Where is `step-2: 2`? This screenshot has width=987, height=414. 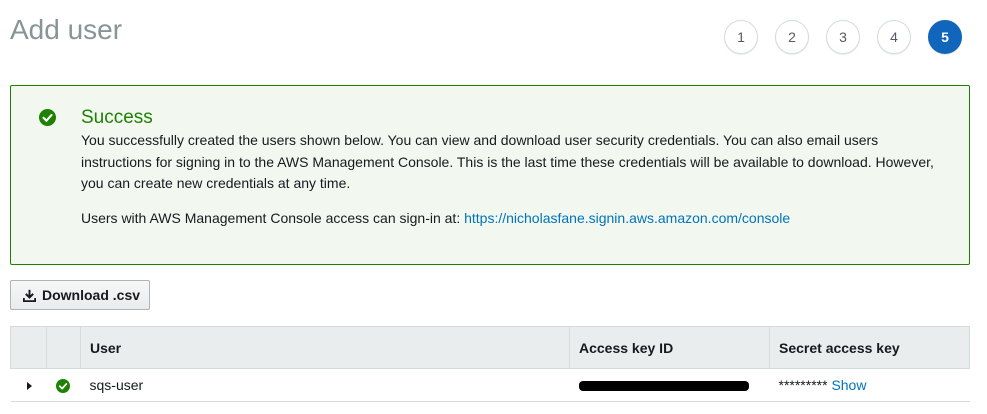
step-2: 2 is located at coordinates (792, 37).